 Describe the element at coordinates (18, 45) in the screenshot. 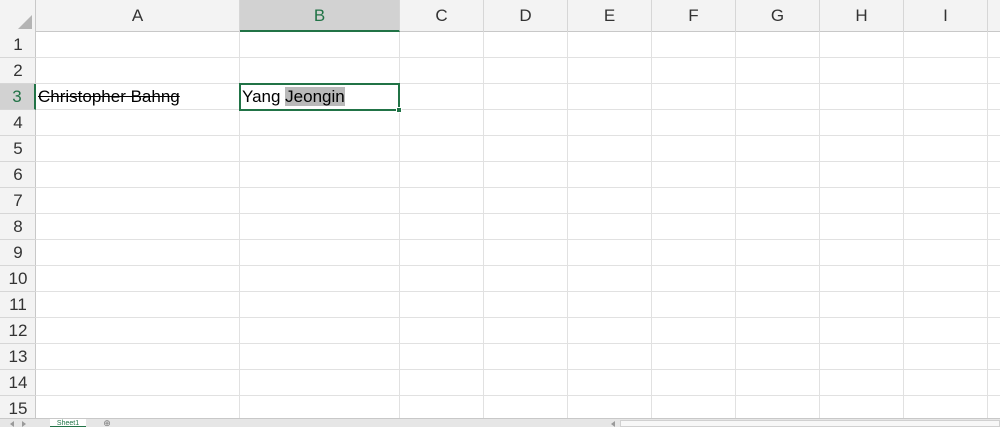

I see `row-header-1: 1` at that location.